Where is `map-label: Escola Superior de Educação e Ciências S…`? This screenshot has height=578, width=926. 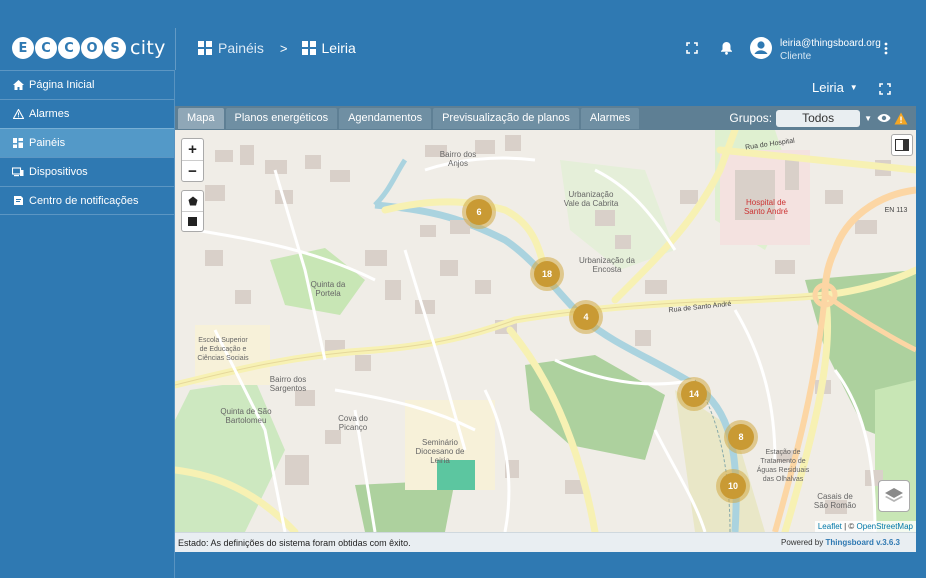
map-label: Escola Superior de Educação e Ciências S… is located at coordinates (223, 349).